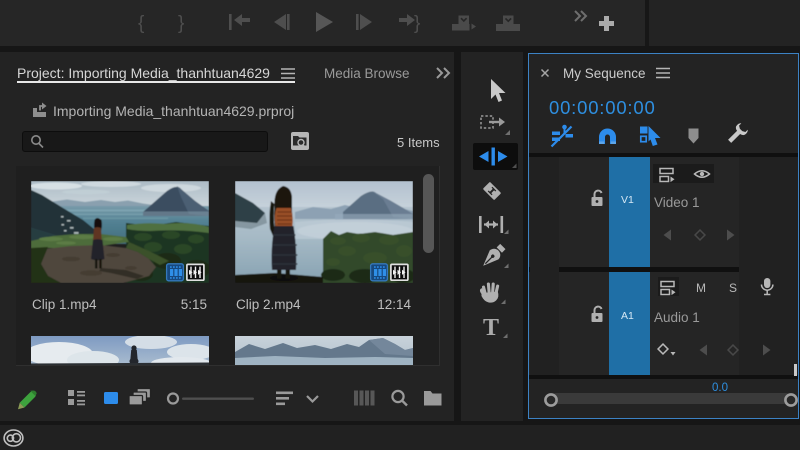  What do you see at coordinates (733, 288) in the screenshot?
I see `svg-text: S` at bounding box center [733, 288].